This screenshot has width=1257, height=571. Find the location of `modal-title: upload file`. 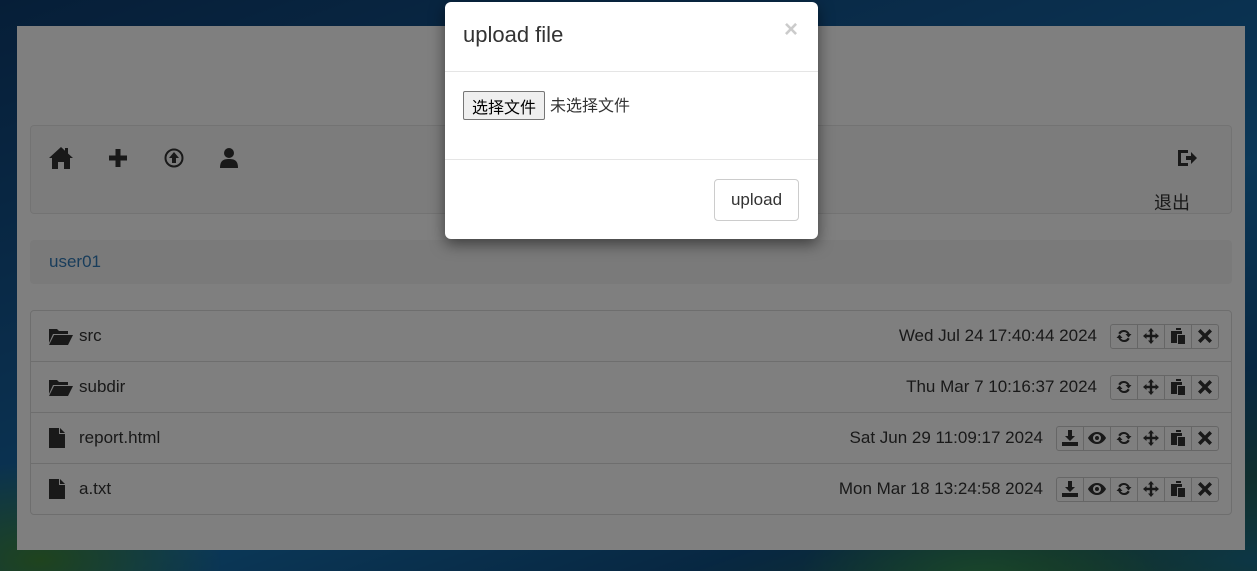

modal-title: upload file is located at coordinates (513, 34).